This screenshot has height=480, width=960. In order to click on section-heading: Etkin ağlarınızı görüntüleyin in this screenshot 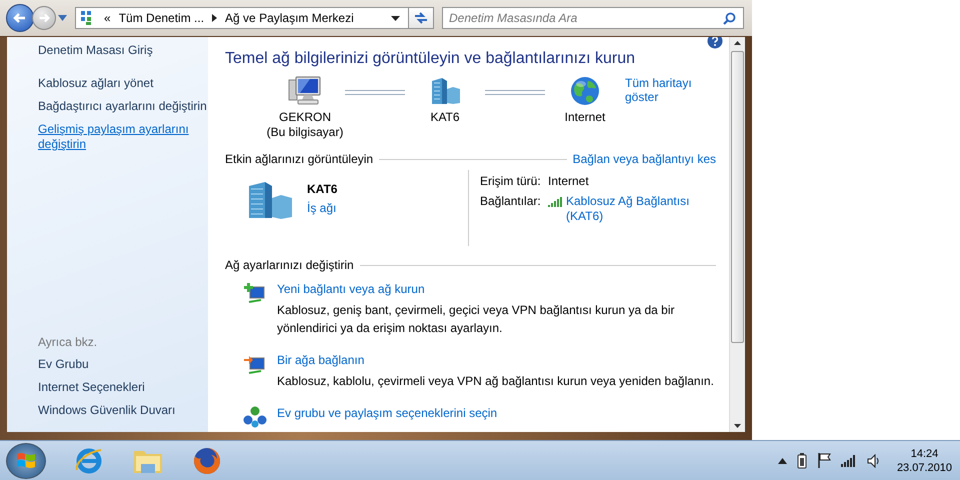, I will do `click(299, 159)`.